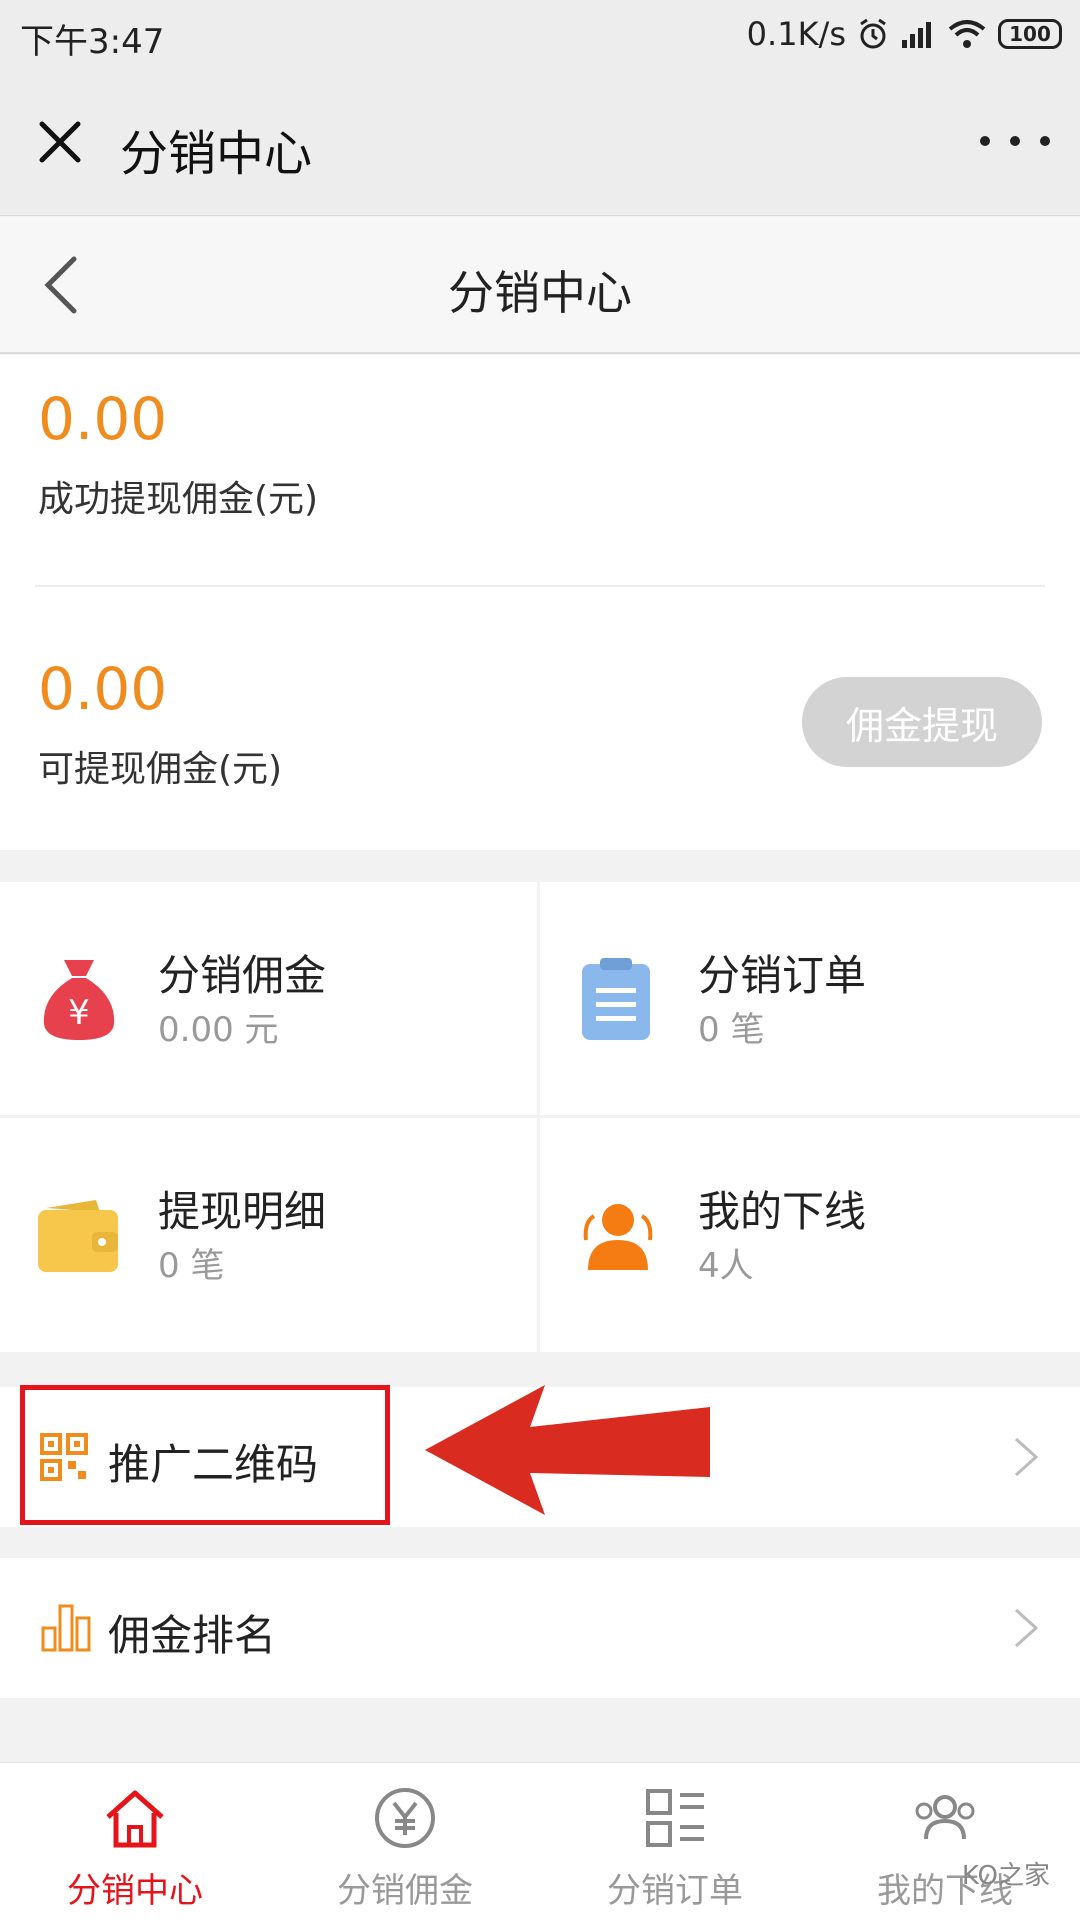  What do you see at coordinates (135, 1819) in the screenshot?
I see `home-icon` at bounding box center [135, 1819].